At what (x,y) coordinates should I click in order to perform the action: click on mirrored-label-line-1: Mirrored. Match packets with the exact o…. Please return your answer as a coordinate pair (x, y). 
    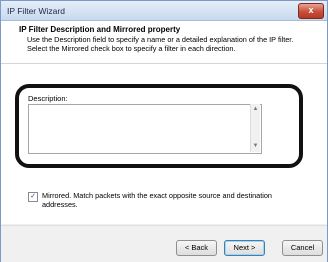
    Looking at the image, I should click on (157, 195).